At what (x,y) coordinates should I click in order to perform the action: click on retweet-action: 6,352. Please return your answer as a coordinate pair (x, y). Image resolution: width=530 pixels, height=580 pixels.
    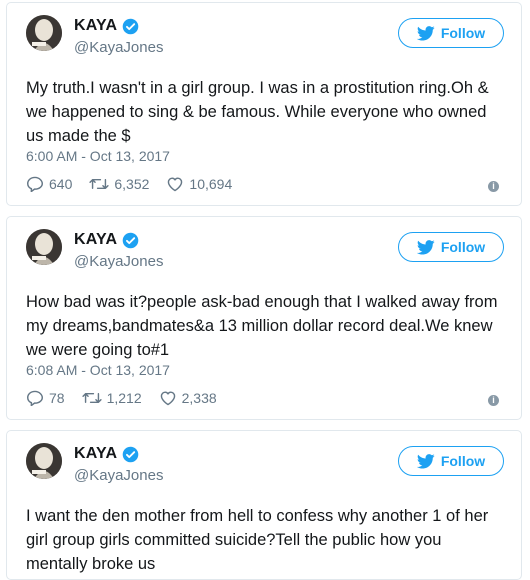
    Looking at the image, I should click on (119, 184).